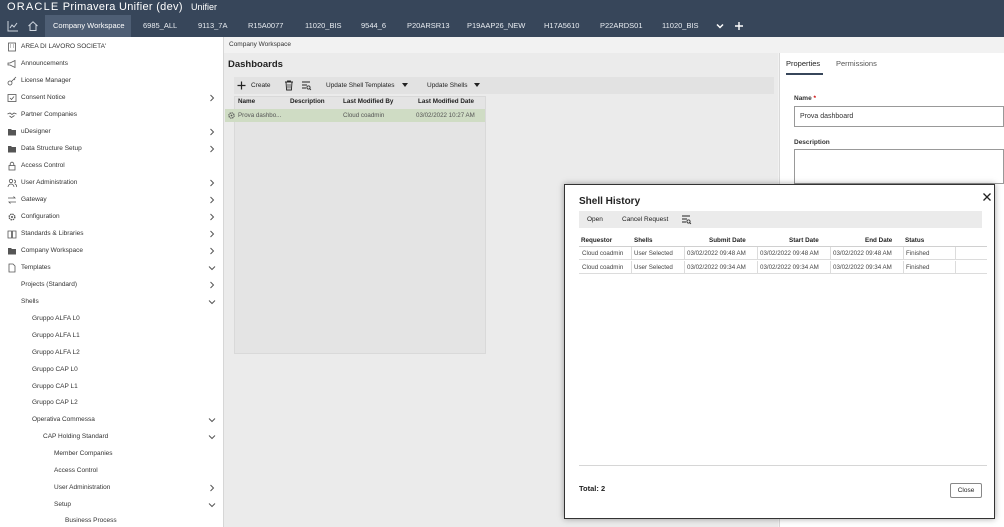  What do you see at coordinates (323, 26) in the screenshot?
I see `tab-11020-bis: 11020_BIS` at bounding box center [323, 26].